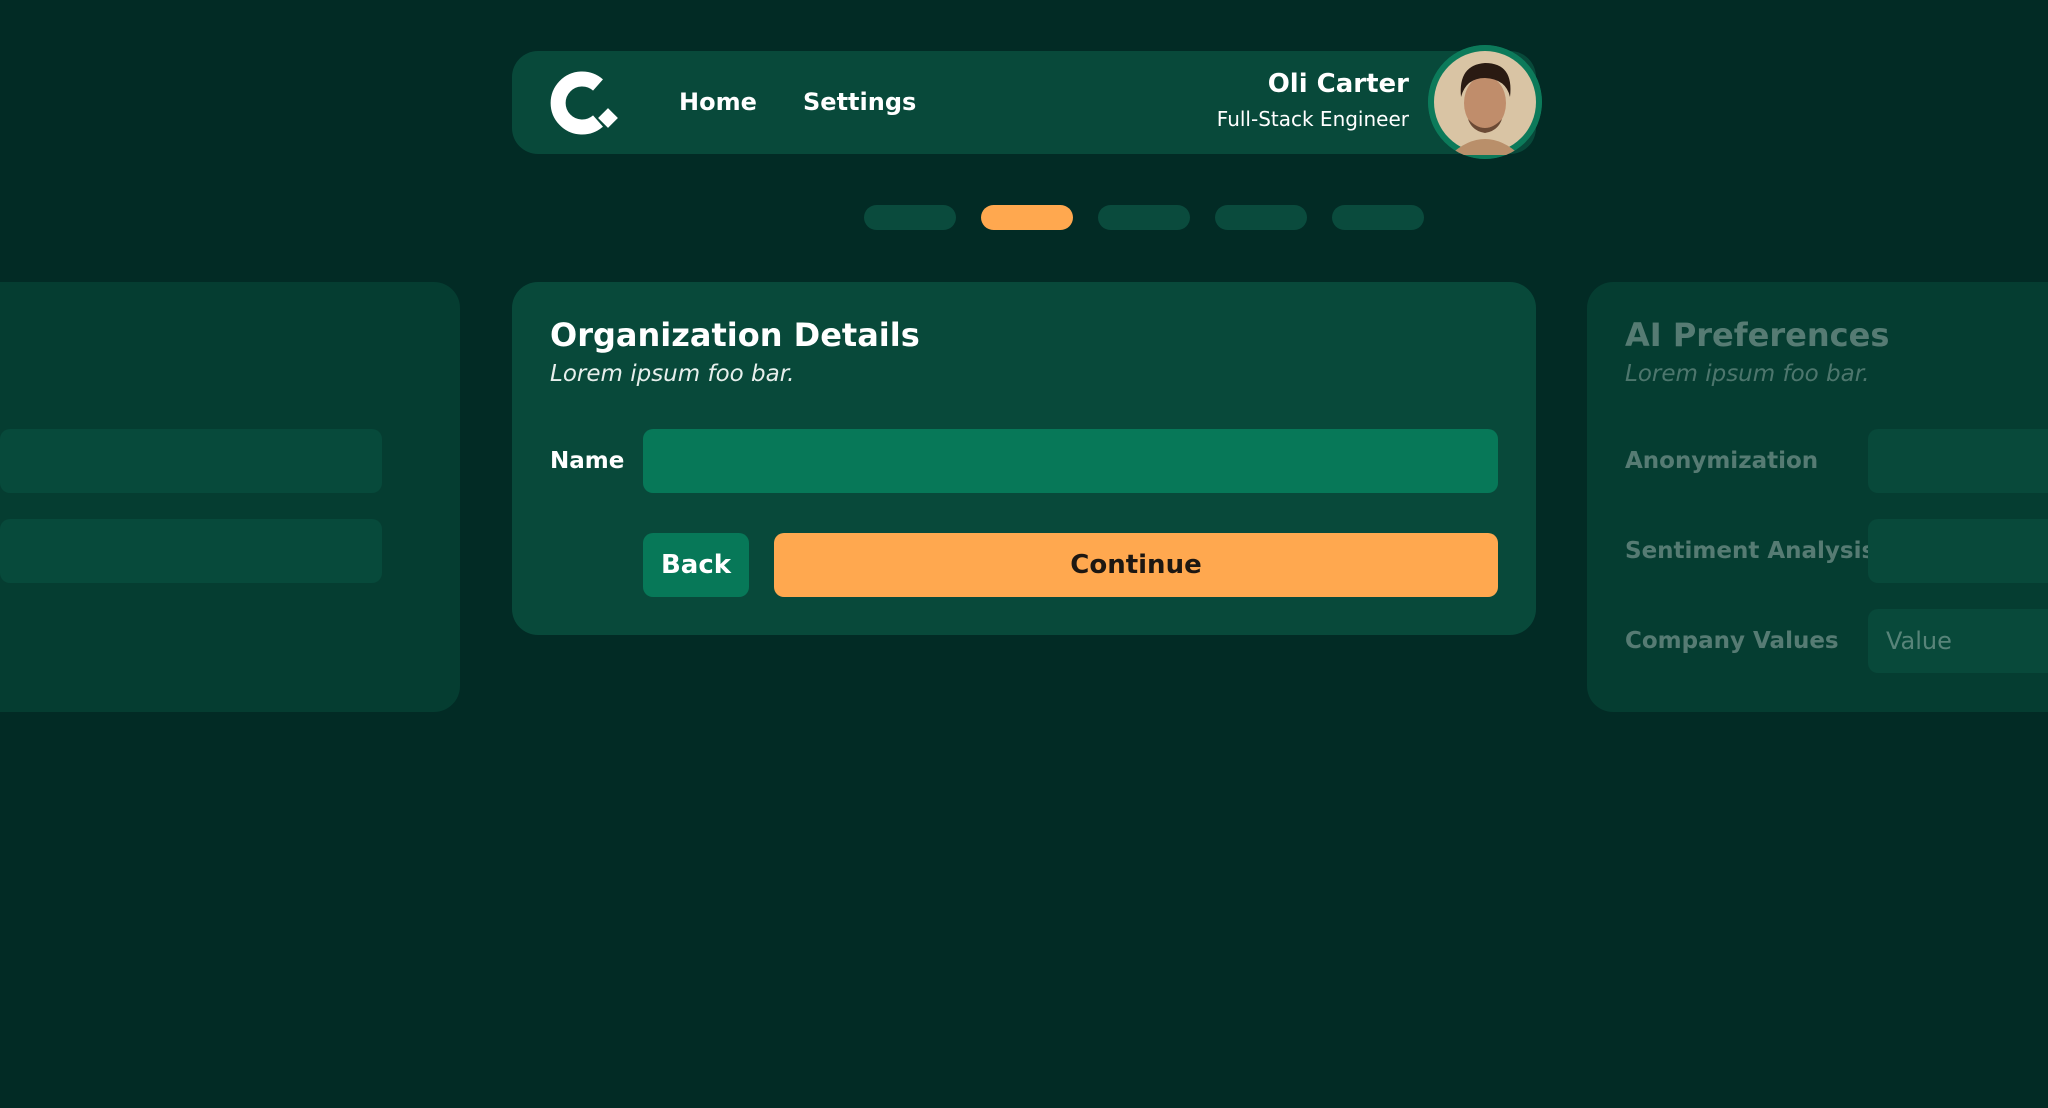 This screenshot has width=2048, height=1108. What do you see at coordinates (1958, 461) in the screenshot?
I see `anonymization-input` at bounding box center [1958, 461].